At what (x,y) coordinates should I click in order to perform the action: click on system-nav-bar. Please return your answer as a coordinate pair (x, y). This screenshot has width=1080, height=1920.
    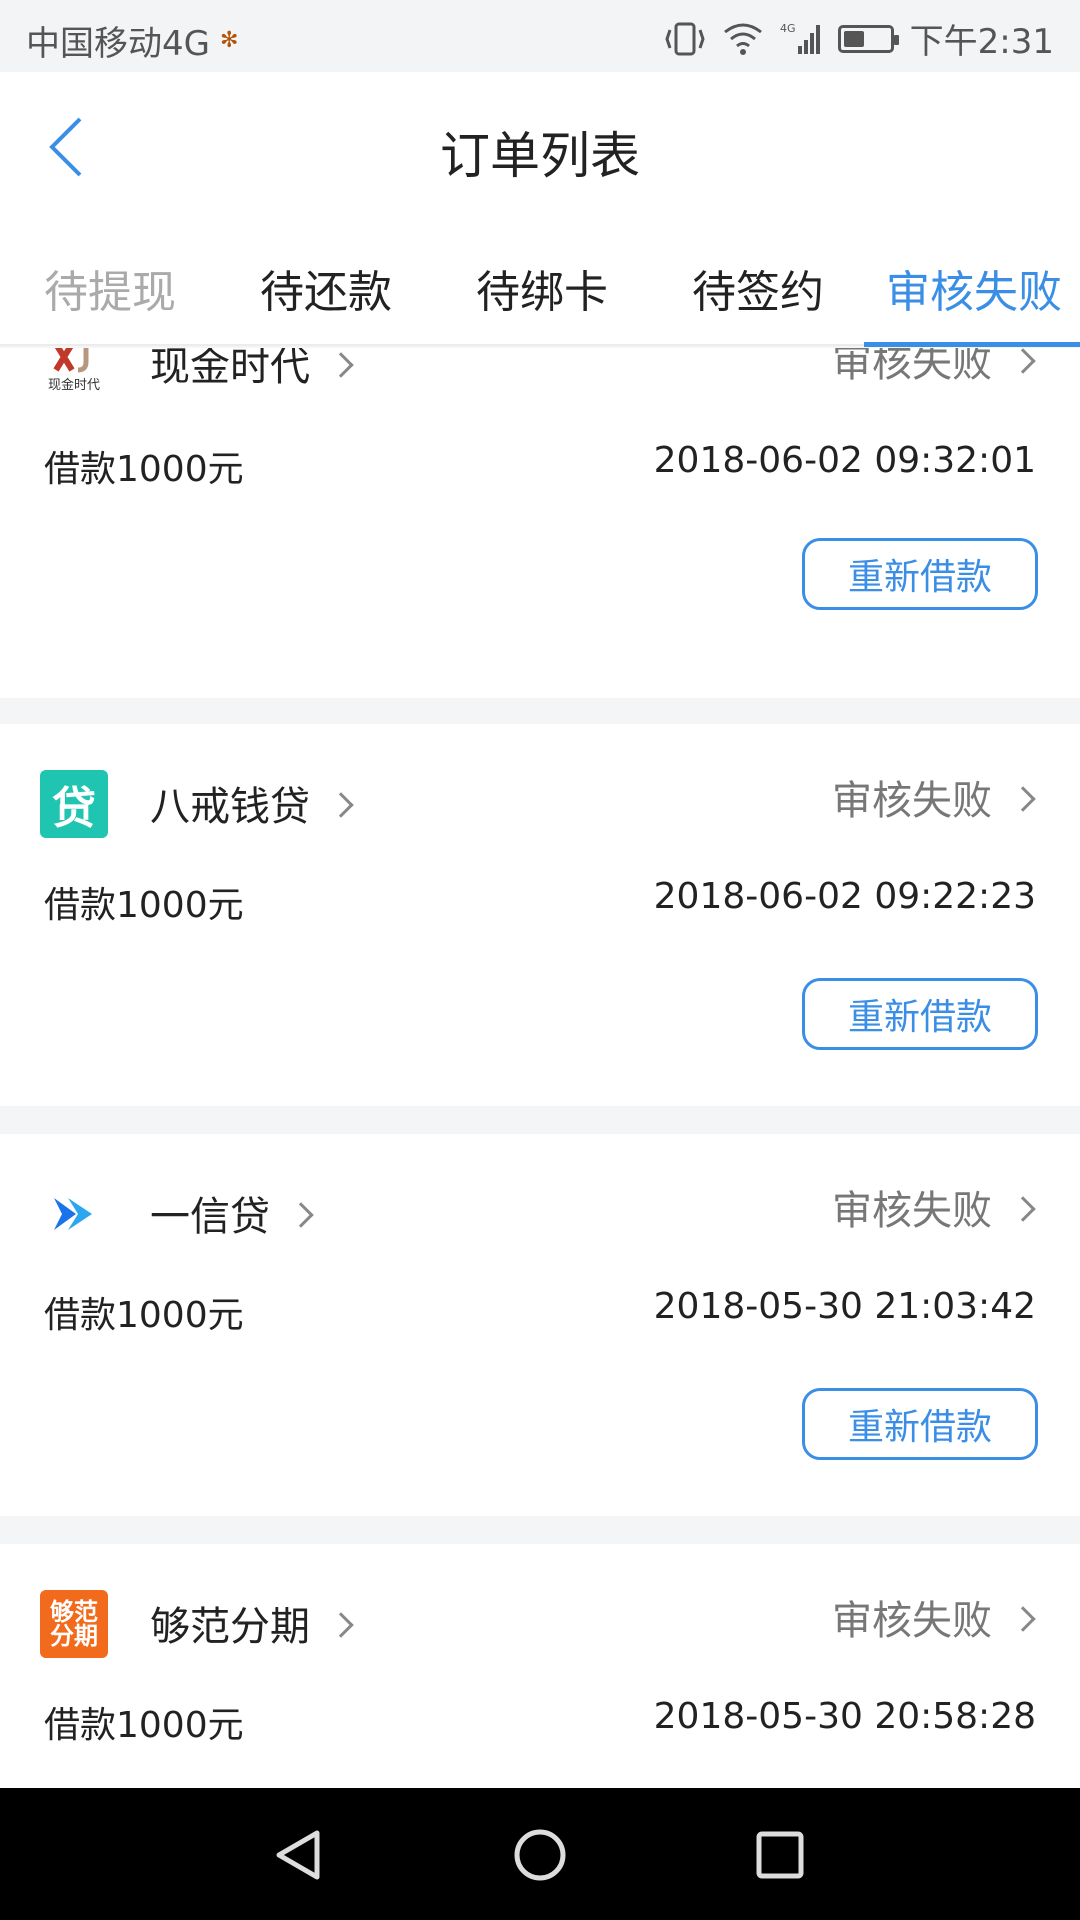
    Looking at the image, I should click on (540, 1854).